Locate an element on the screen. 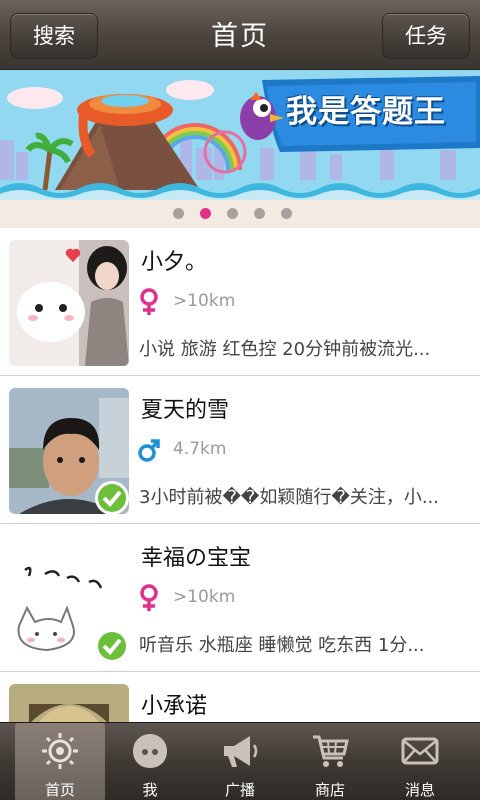 This screenshot has height=800, width=480. banner-title: 我是答题王 is located at coordinates (366, 112).